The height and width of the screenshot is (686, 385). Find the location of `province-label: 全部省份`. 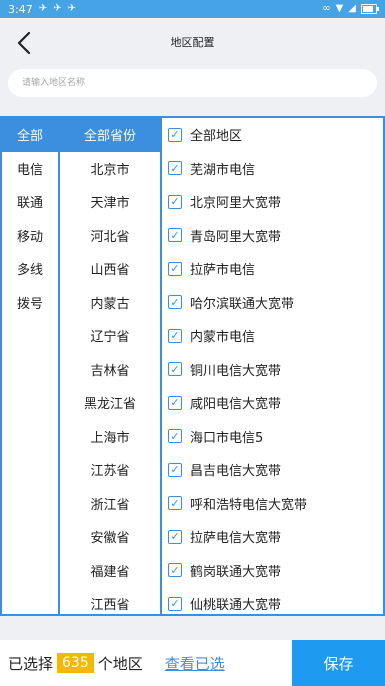

province-label: 全部省份 is located at coordinates (109, 137).